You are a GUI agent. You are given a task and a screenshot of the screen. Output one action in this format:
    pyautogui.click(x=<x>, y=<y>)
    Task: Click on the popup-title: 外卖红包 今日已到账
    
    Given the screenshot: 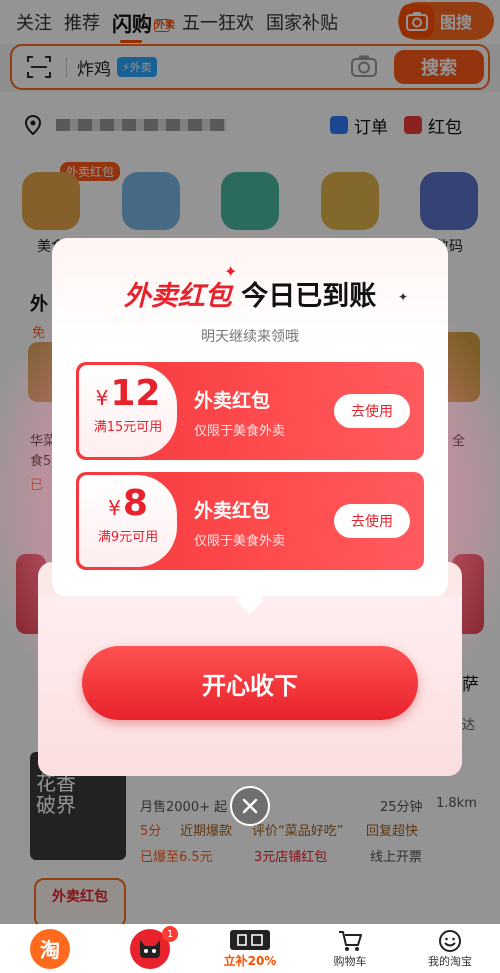 What is the action you would take?
    pyautogui.click(x=250, y=293)
    